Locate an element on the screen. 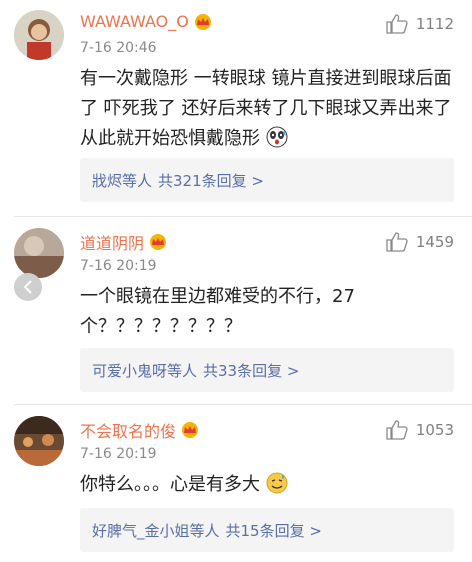  username: WAWAWAO_O is located at coordinates (146, 21).